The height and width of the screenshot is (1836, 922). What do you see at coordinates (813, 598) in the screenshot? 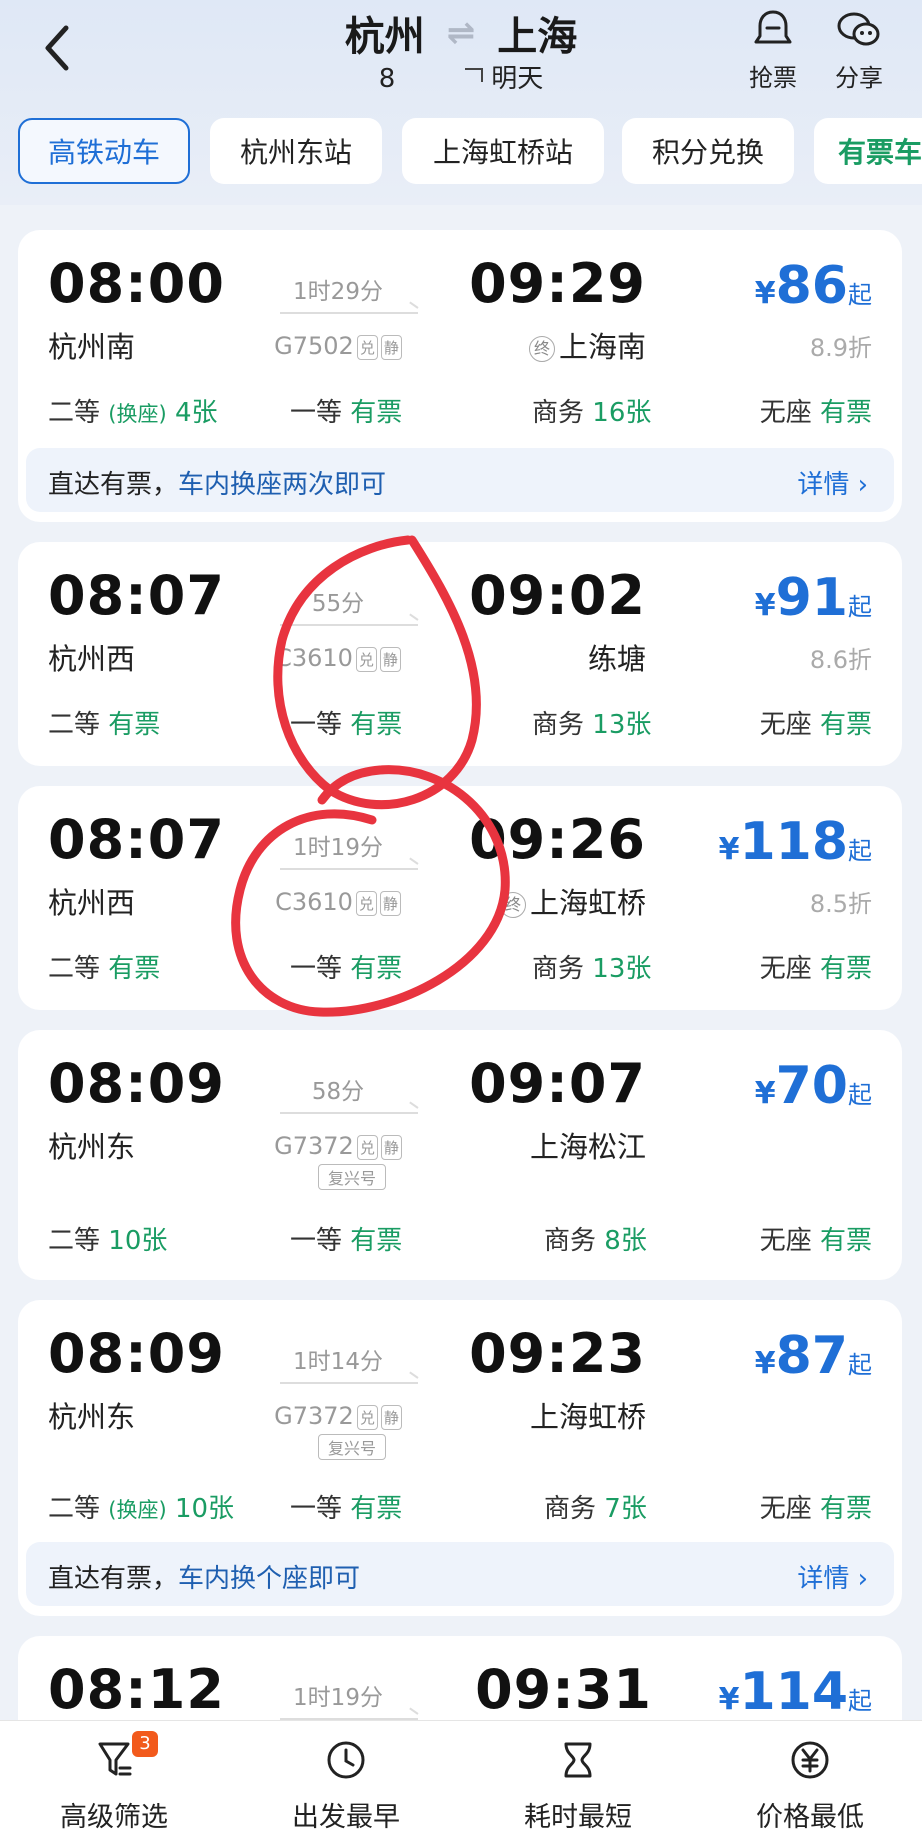
I see `price: ¥91起` at bounding box center [813, 598].